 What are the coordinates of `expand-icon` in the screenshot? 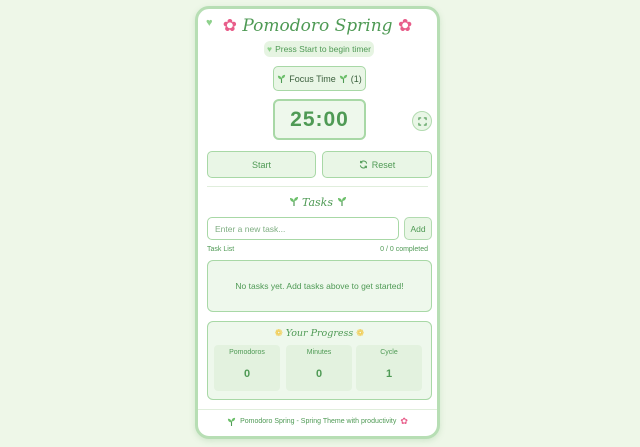 It's located at (422, 121).